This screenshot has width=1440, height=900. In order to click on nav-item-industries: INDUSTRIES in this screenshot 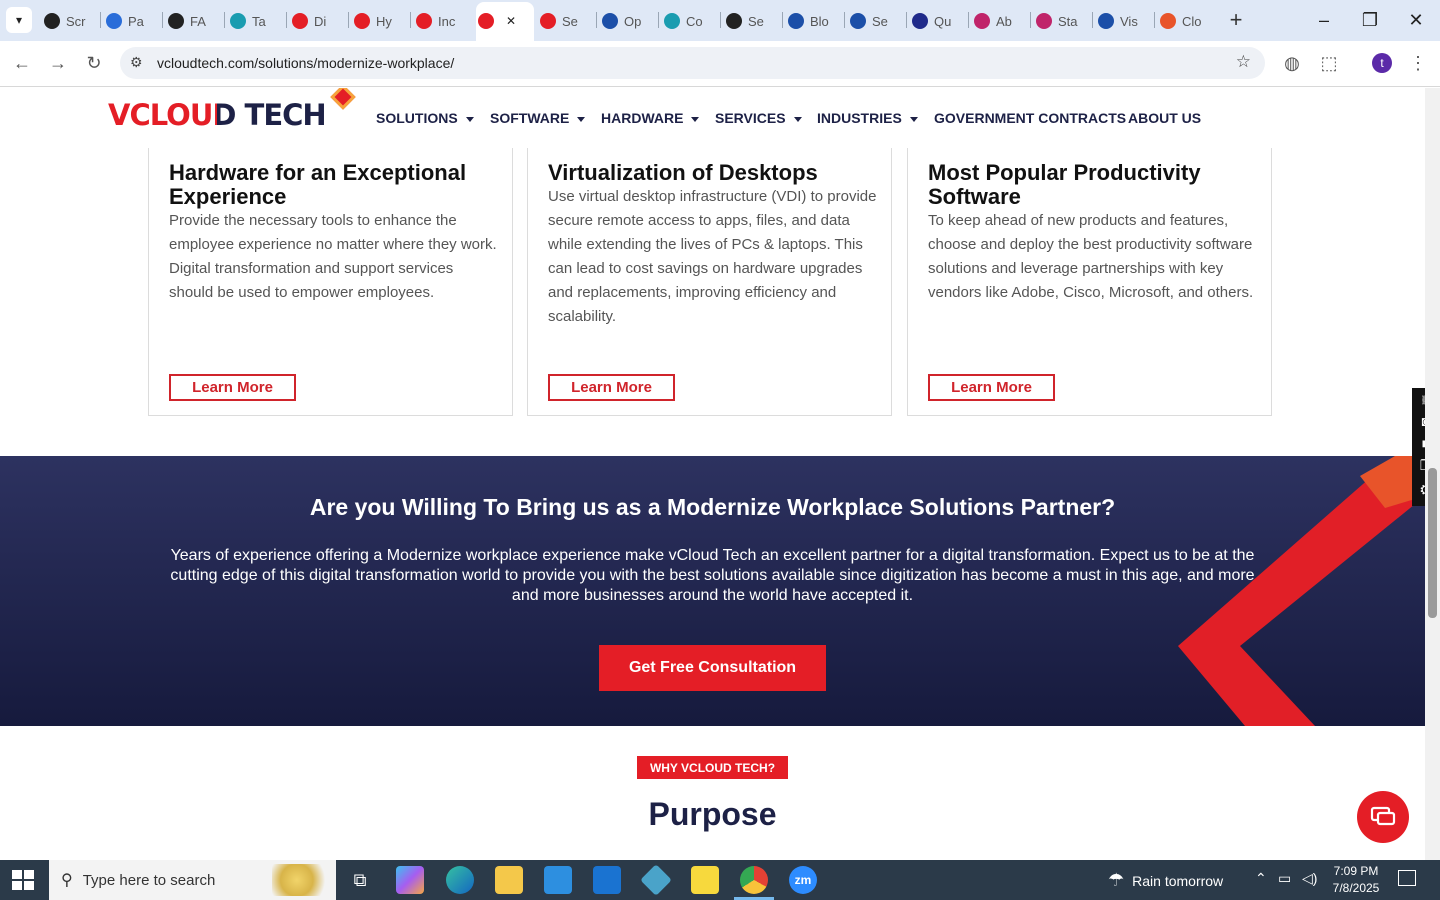, I will do `click(867, 118)`.